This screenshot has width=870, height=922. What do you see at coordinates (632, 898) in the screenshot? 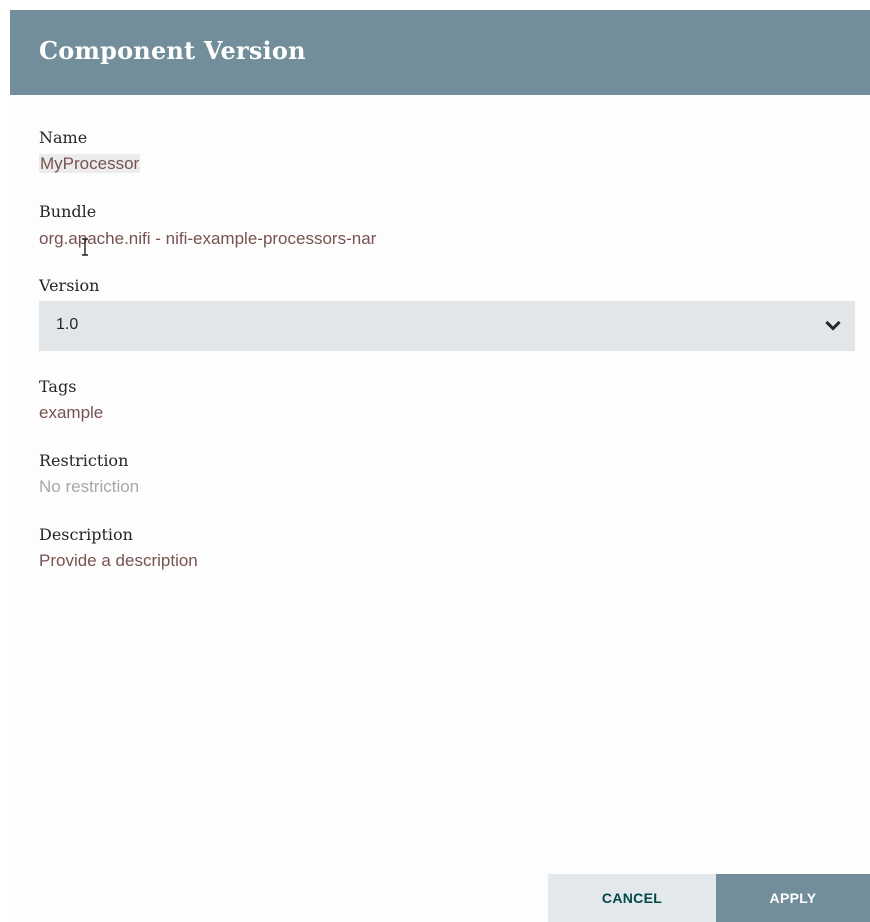
I see `cancel-button: CANCEL` at bounding box center [632, 898].